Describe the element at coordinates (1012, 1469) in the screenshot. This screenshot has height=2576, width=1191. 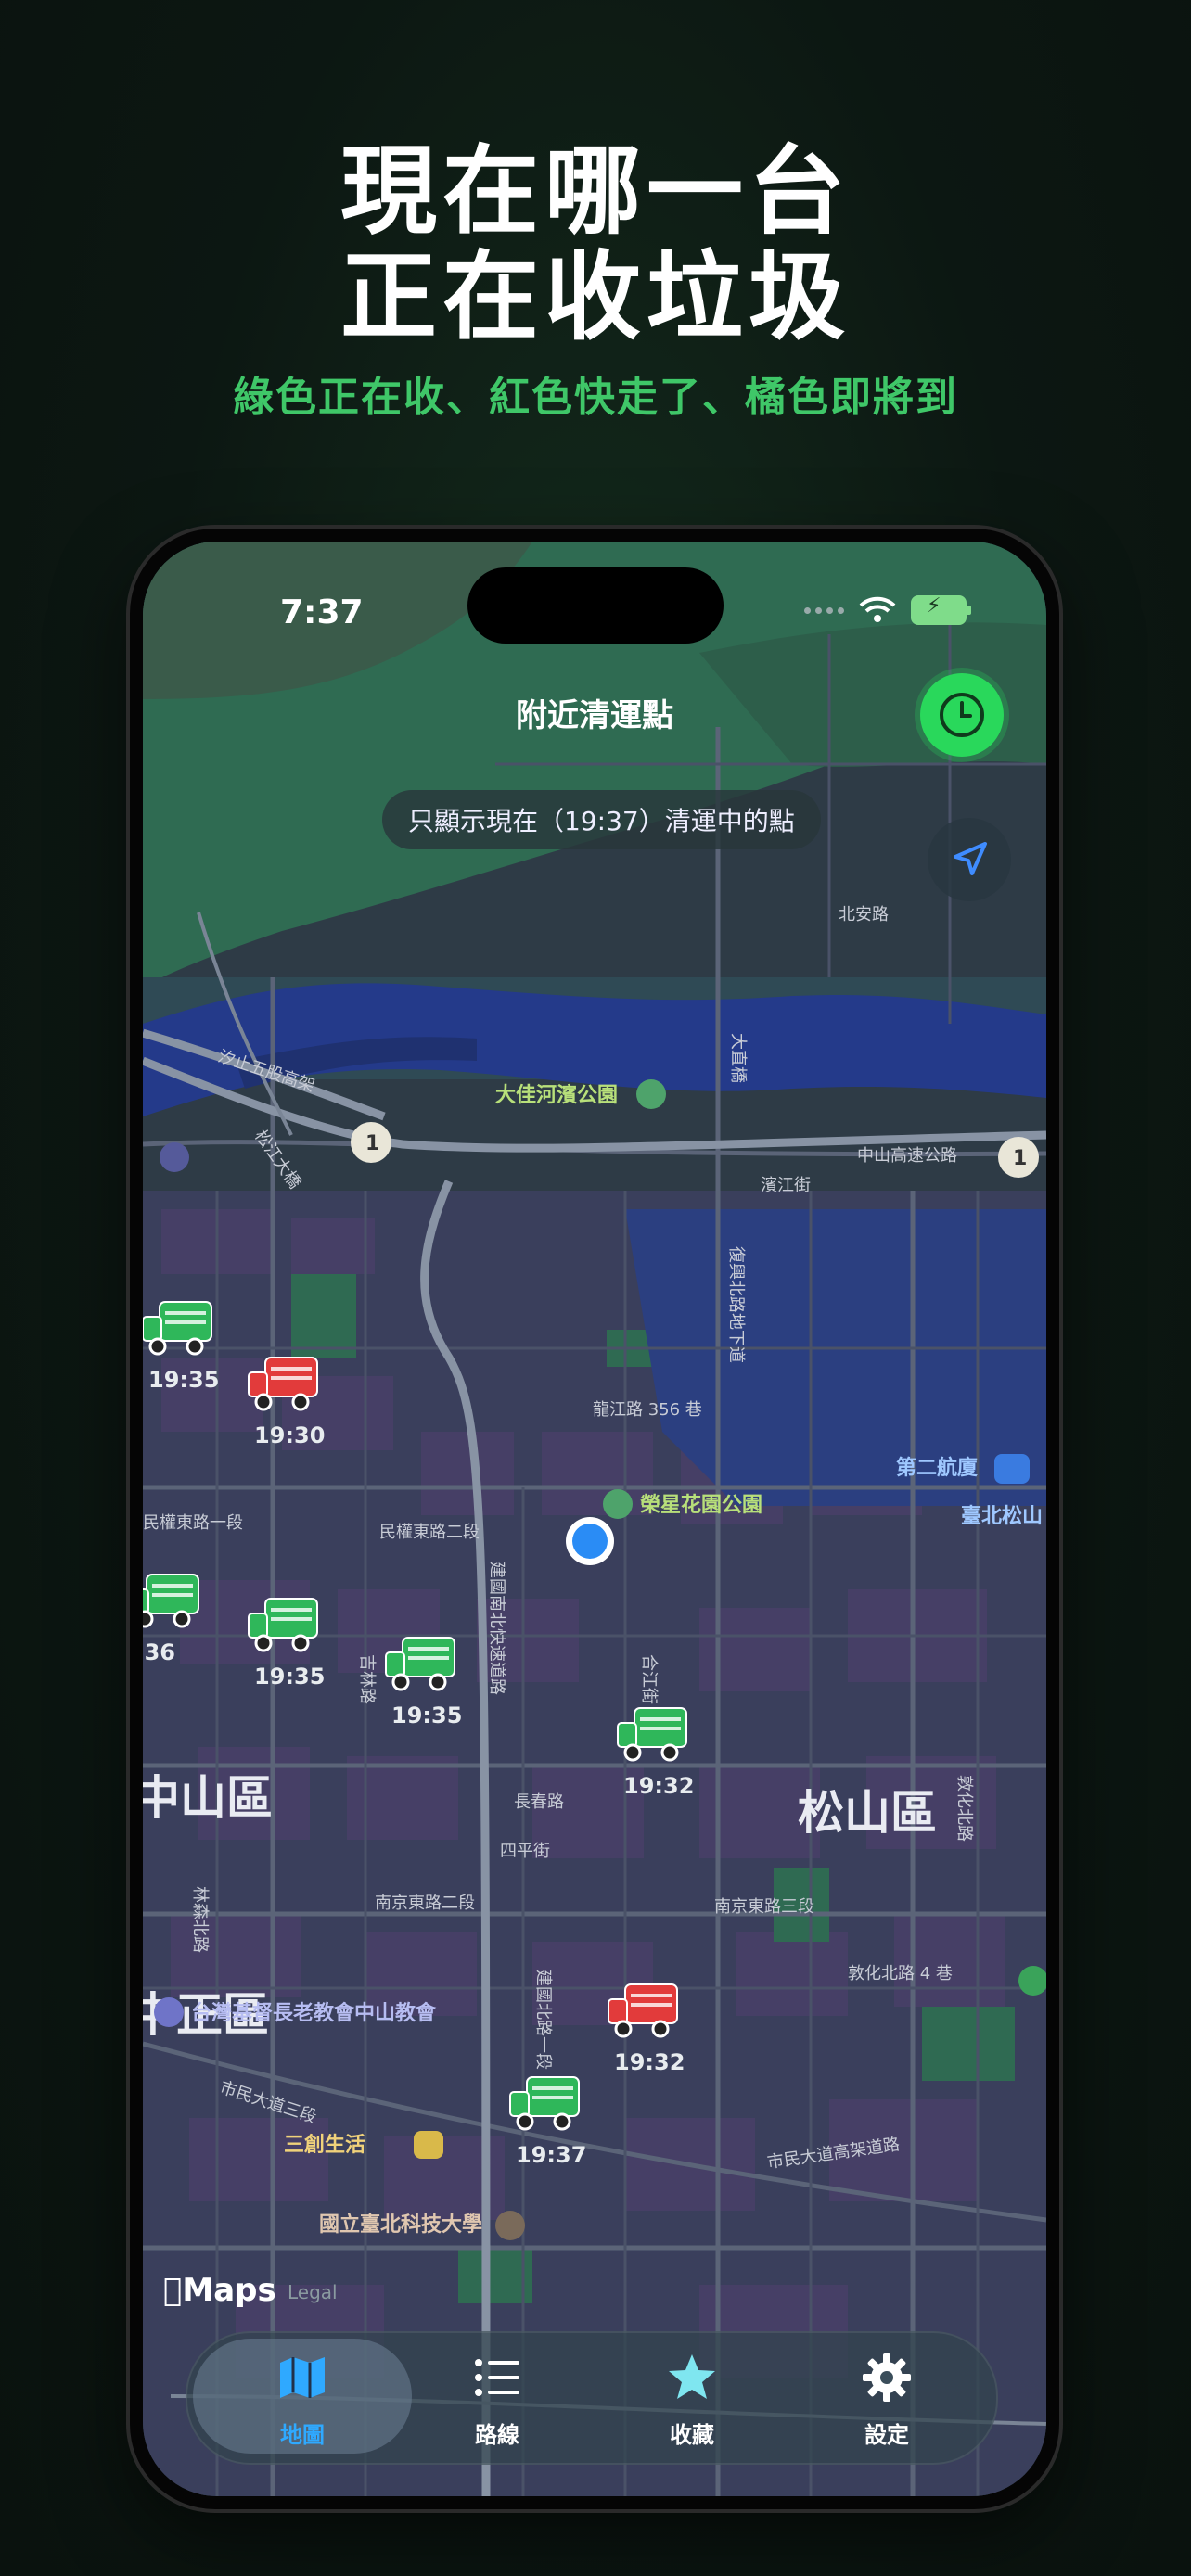
I see `airport-icon` at that location.